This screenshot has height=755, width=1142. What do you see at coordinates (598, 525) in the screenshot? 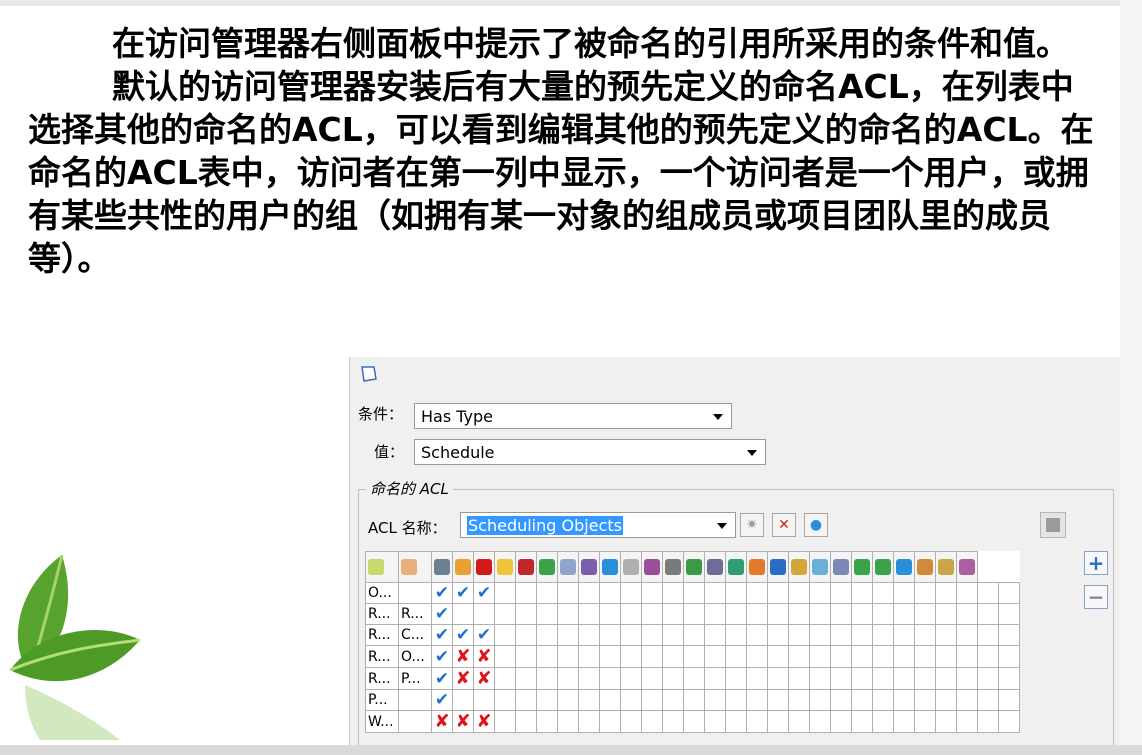
I see `acl-name-select: Scheduling Objects` at bounding box center [598, 525].